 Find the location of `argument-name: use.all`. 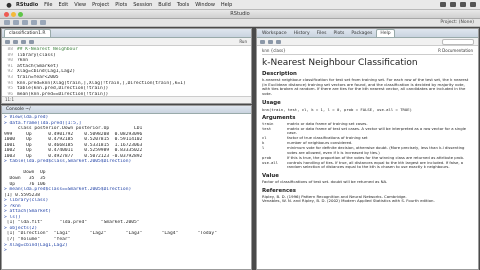

argument-name: use.all is located at coordinates (270, 162).